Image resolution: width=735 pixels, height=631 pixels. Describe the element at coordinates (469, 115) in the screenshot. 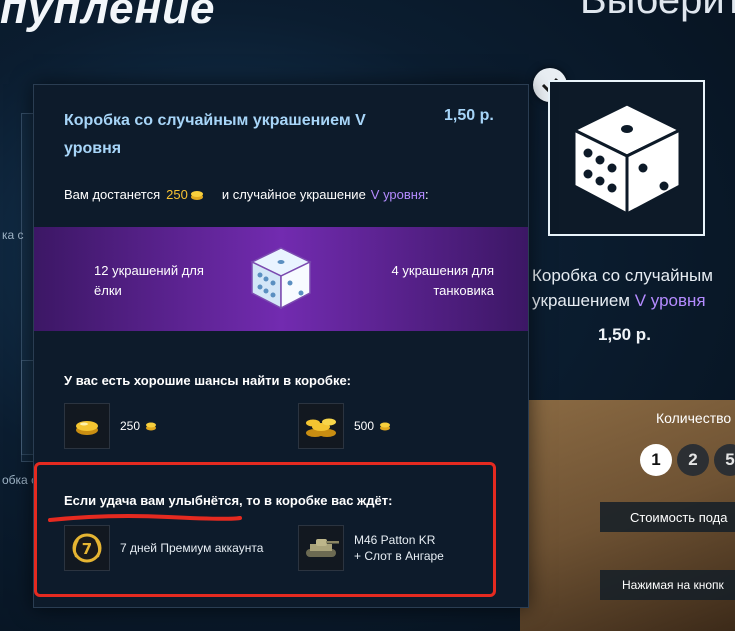

I see `tooltip-price: 1,50 р.` at that location.